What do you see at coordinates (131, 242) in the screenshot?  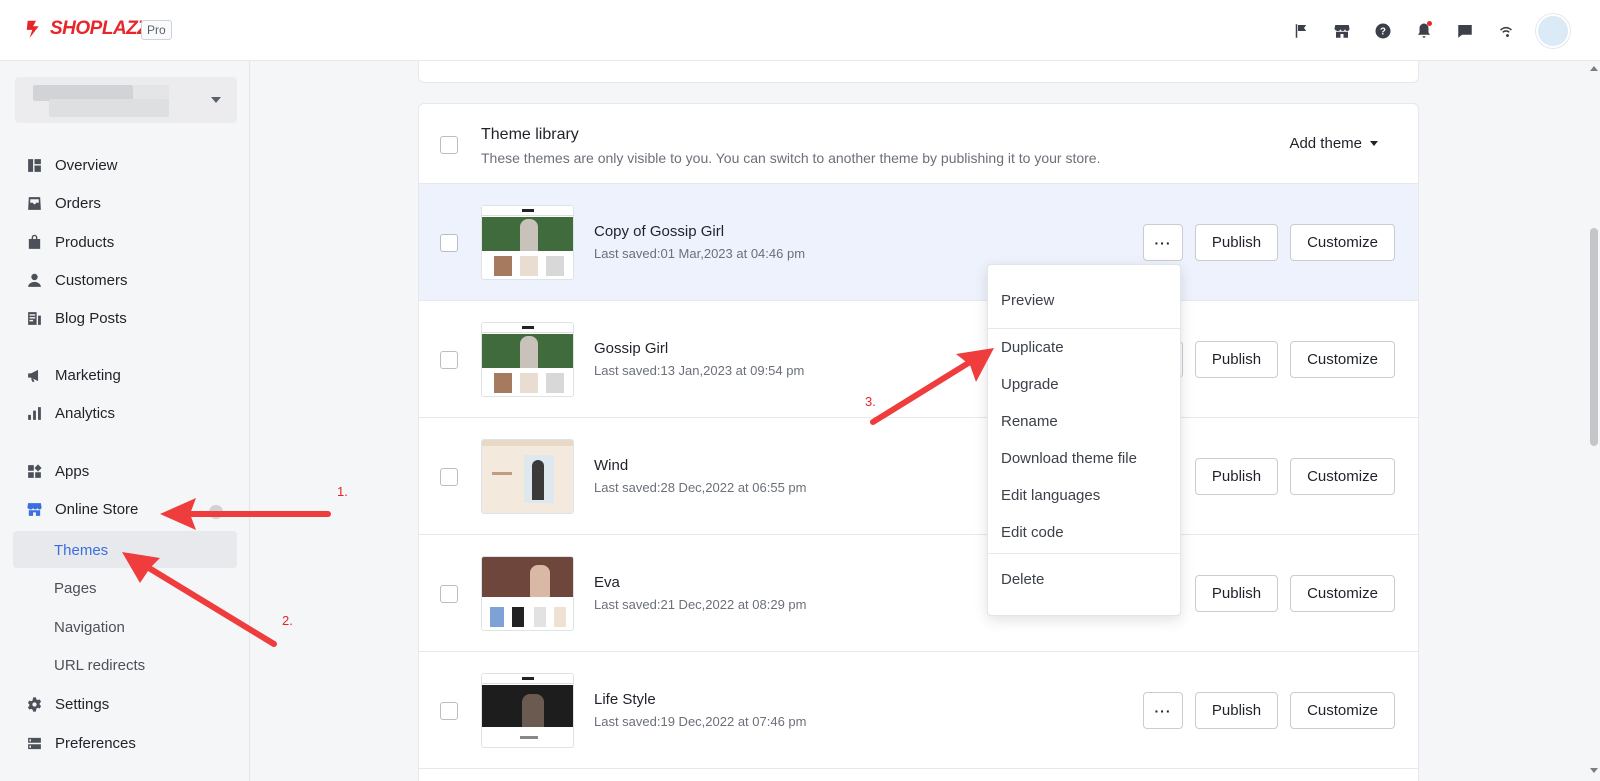 I see `sidebar-item-products: Products` at bounding box center [131, 242].